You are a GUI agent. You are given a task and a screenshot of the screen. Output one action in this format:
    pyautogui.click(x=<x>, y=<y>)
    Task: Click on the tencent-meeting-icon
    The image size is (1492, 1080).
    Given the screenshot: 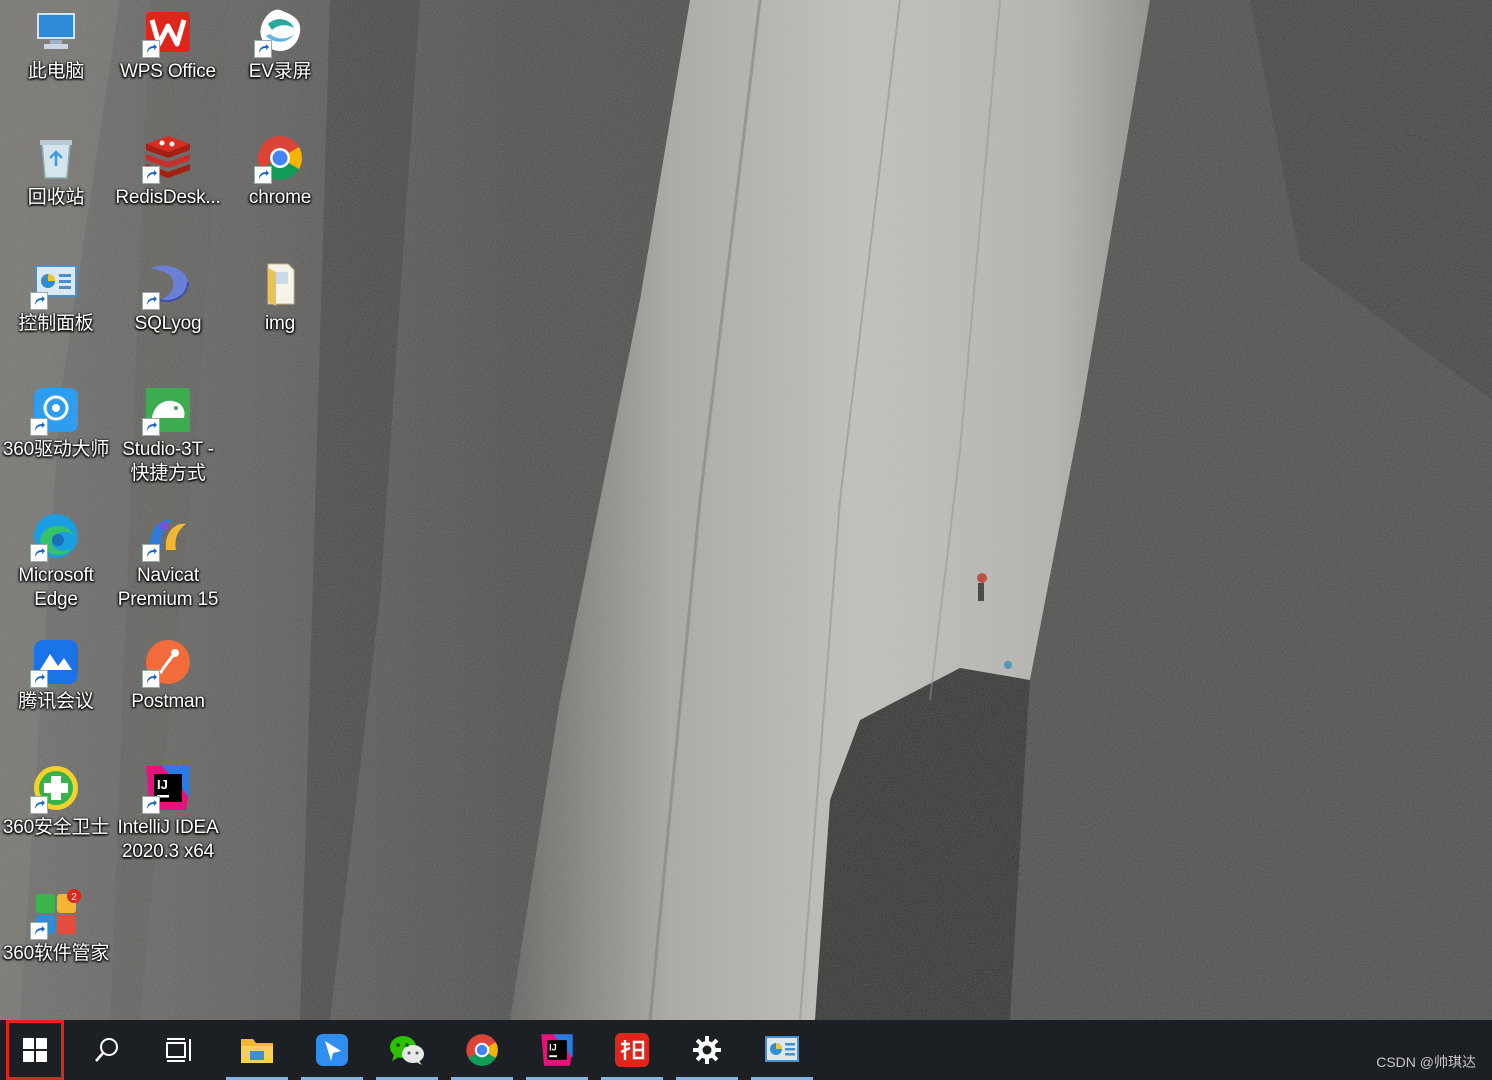 What is the action you would take?
    pyautogui.click(x=56, y=662)
    